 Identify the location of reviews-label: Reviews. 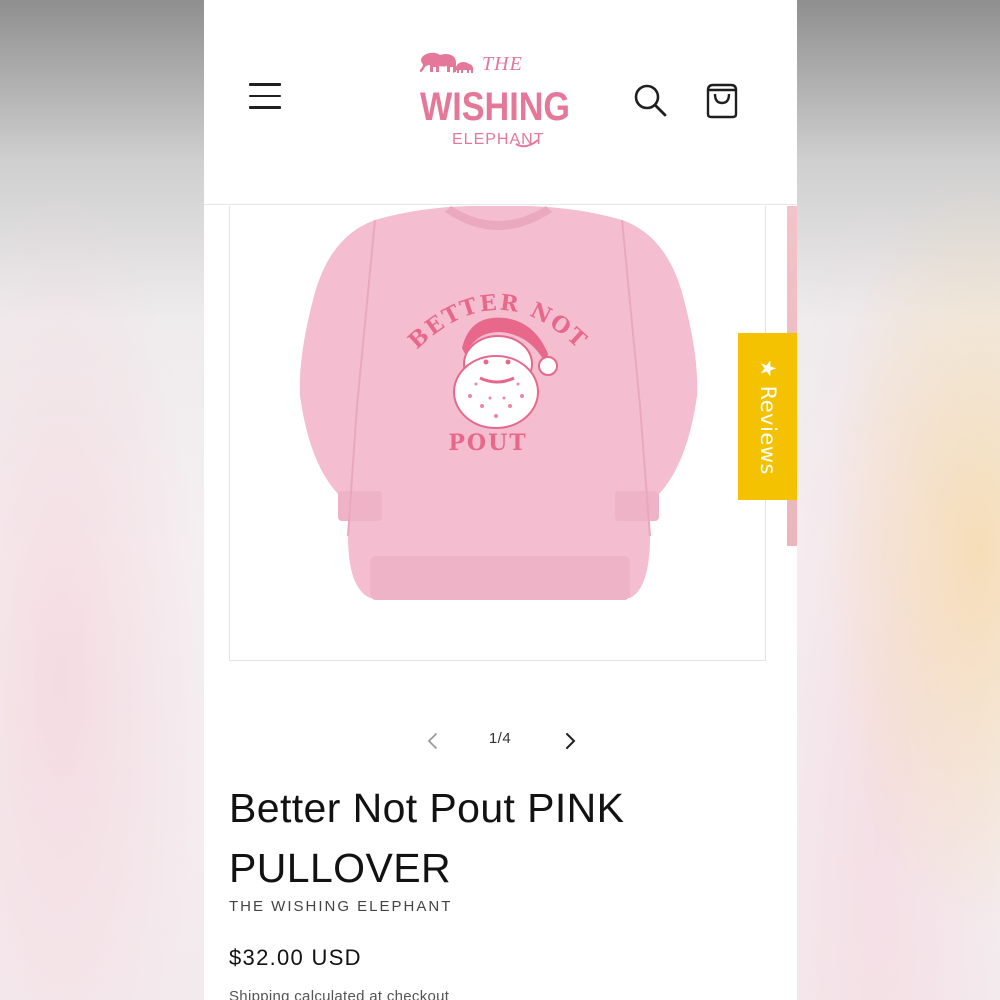
(767, 430).